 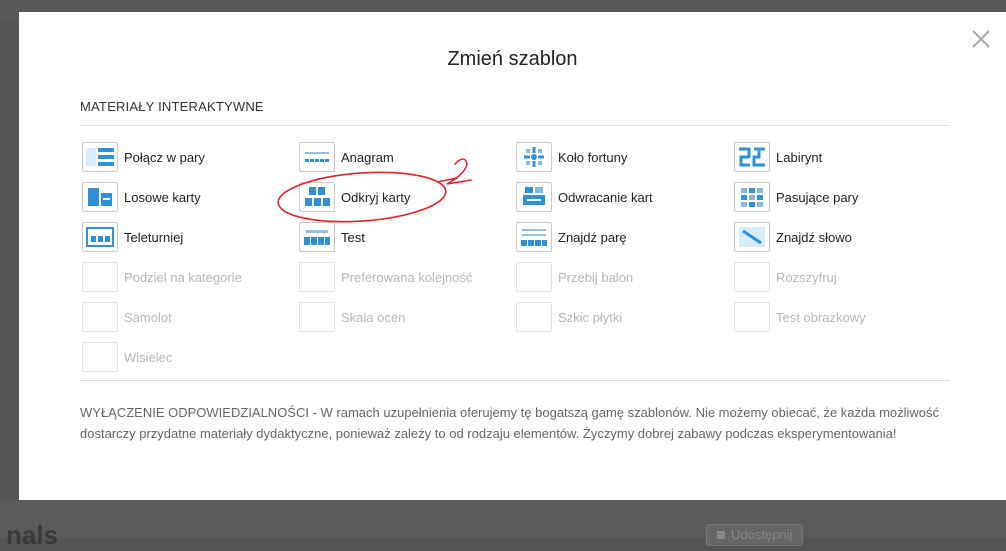 I want to click on template-matching-pairs: Pasujące pary, so click(x=796, y=197).